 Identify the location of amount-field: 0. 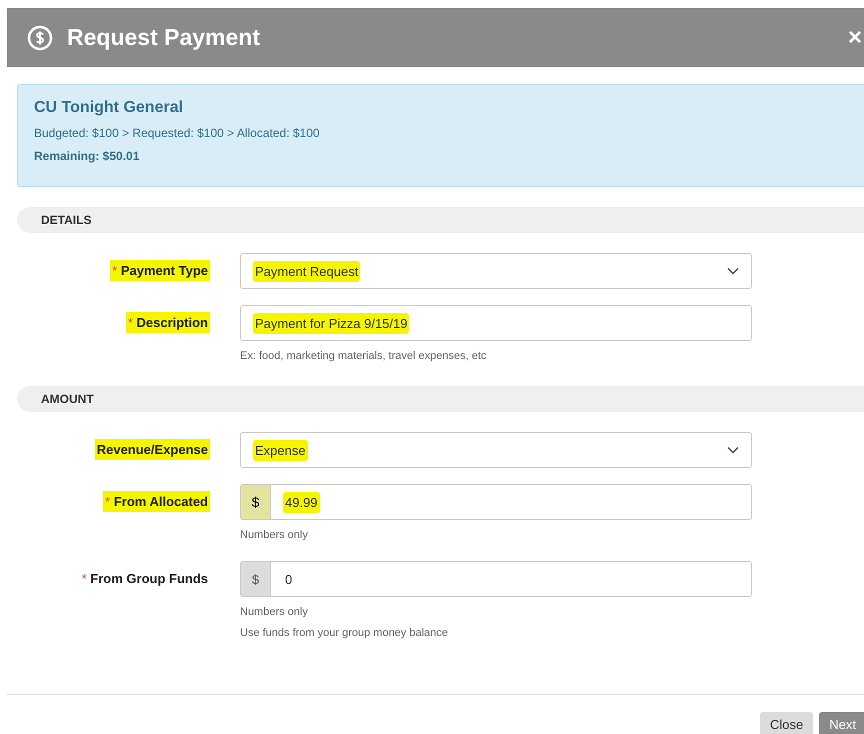
(511, 579).